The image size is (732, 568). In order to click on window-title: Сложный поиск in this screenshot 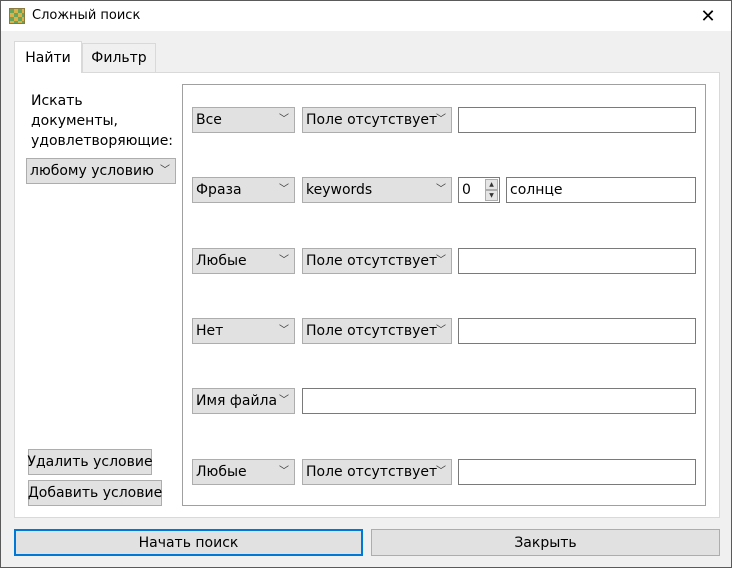, I will do `click(86, 15)`.